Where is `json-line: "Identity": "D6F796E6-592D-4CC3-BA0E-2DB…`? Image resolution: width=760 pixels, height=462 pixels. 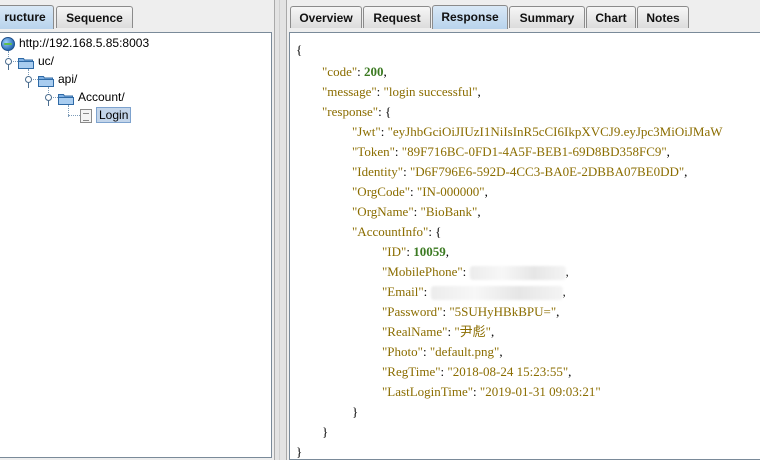 json-line: "Identity": "D6F796E6-592D-4CC3-BA0E-2DB… is located at coordinates (520, 171).